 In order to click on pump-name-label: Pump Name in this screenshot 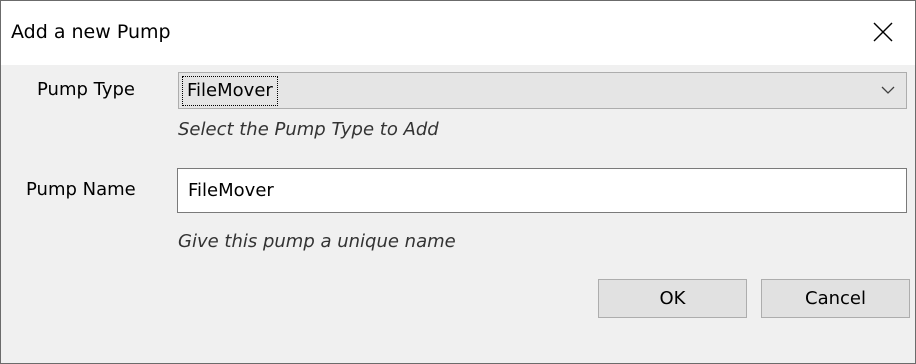, I will do `click(81, 189)`.